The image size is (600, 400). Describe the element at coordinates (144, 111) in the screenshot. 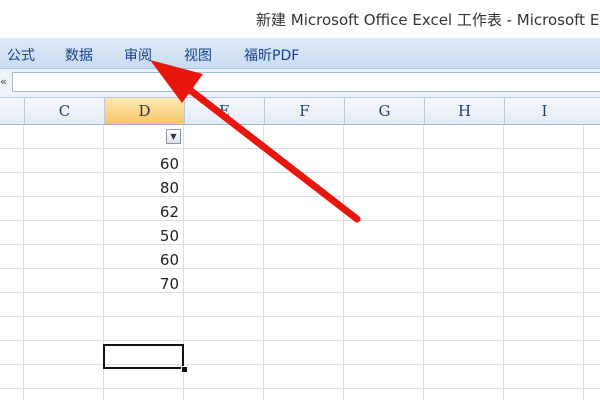

I see `column-header-d: D` at that location.